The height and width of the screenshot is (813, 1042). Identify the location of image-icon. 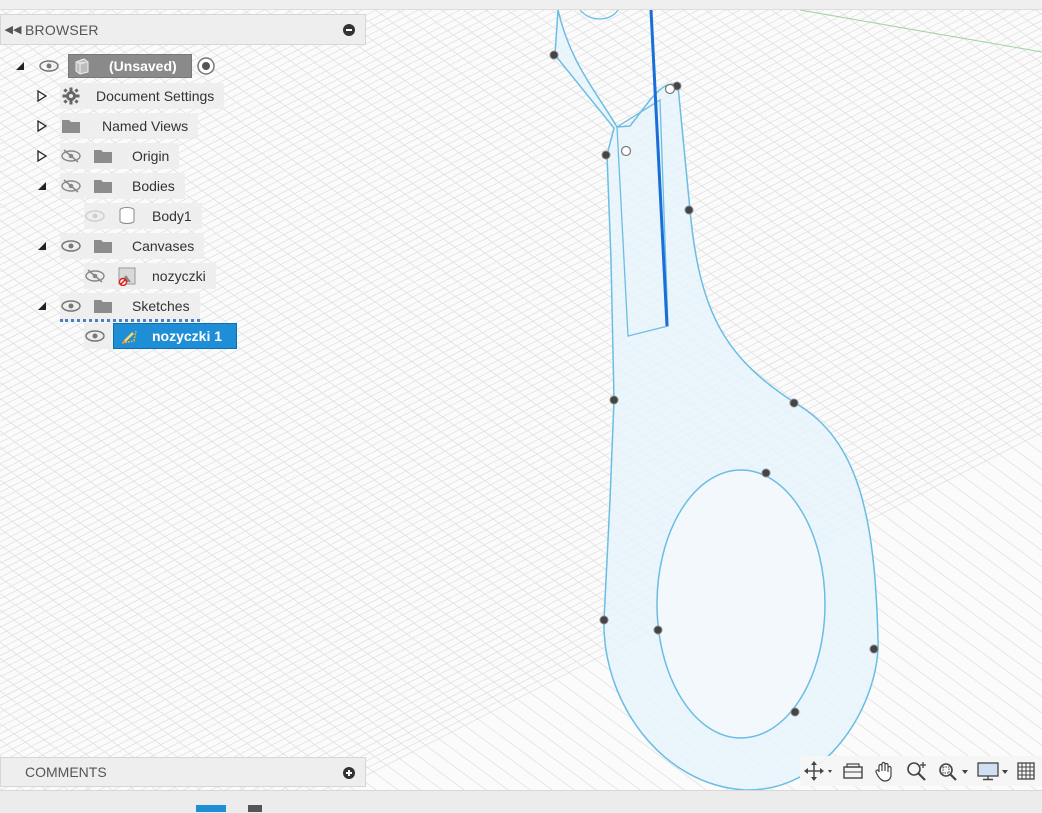
(127, 276).